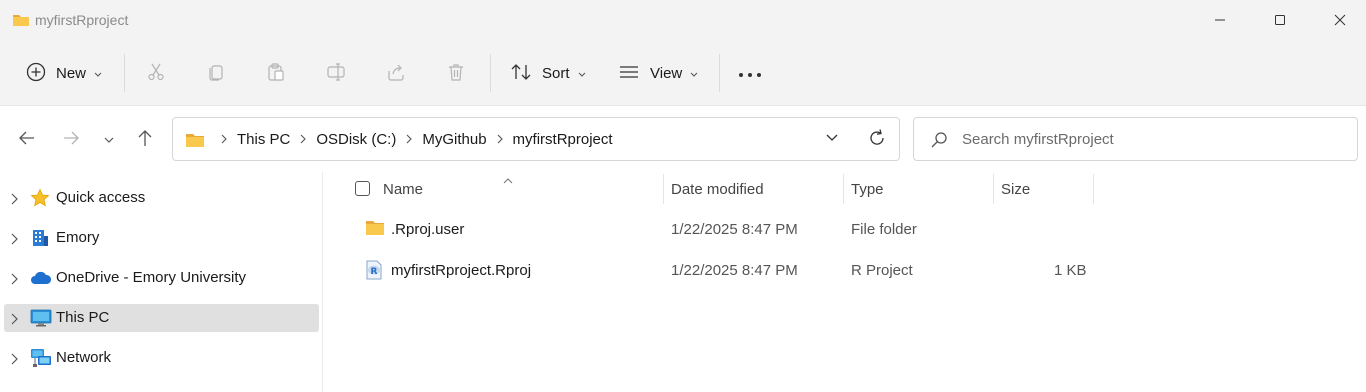  I want to click on breadcrumb-this-pc: This PC, so click(263, 139).